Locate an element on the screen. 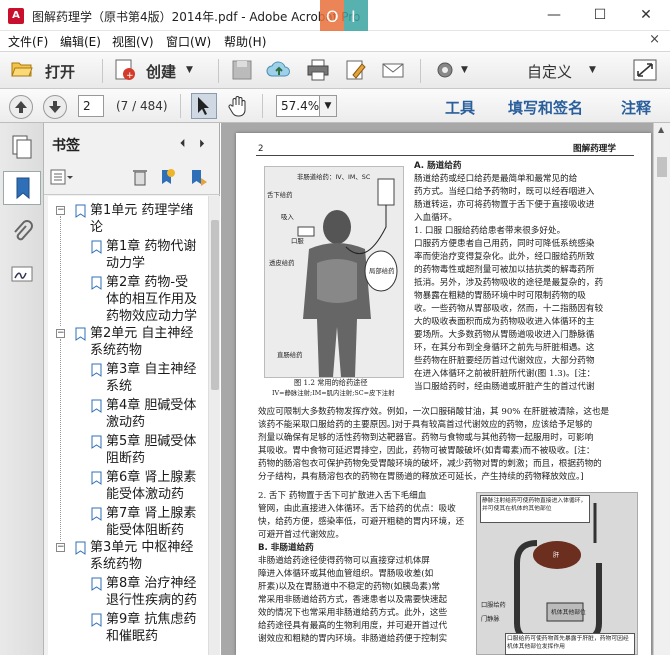  figure-subcaption: IV=静脉注射;IM=肌内注射;SC=皮下注射 is located at coordinates (333, 393).